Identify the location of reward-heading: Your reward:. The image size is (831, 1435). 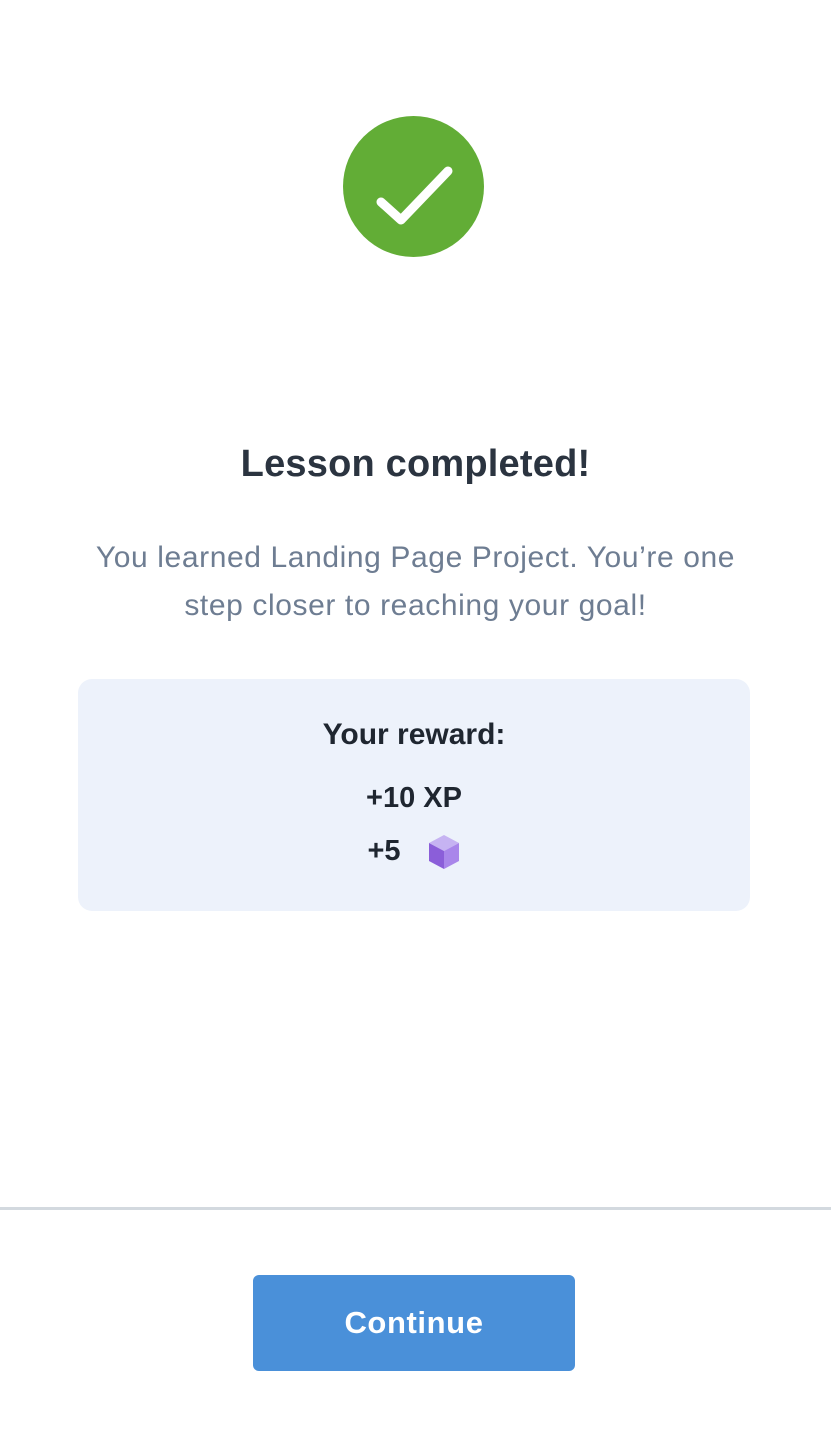
(414, 734).